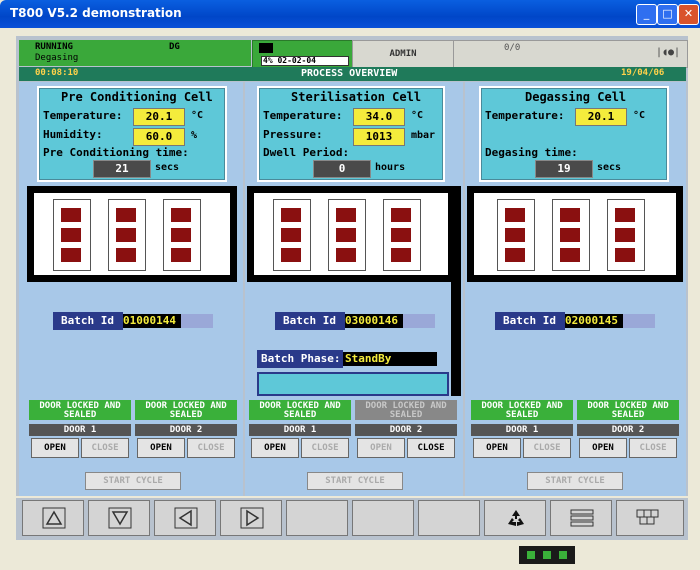 The height and width of the screenshot is (570, 700). I want to click on batch-id-field: Batch Id 02000145, so click(575, 321).